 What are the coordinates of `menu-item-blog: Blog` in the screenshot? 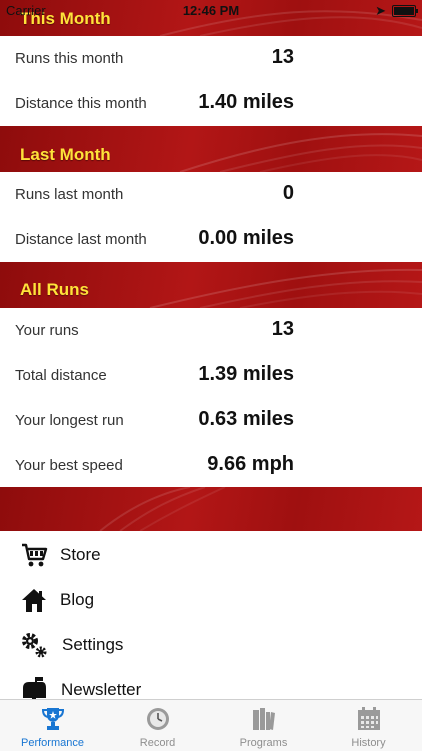 It's located at (211, 599).